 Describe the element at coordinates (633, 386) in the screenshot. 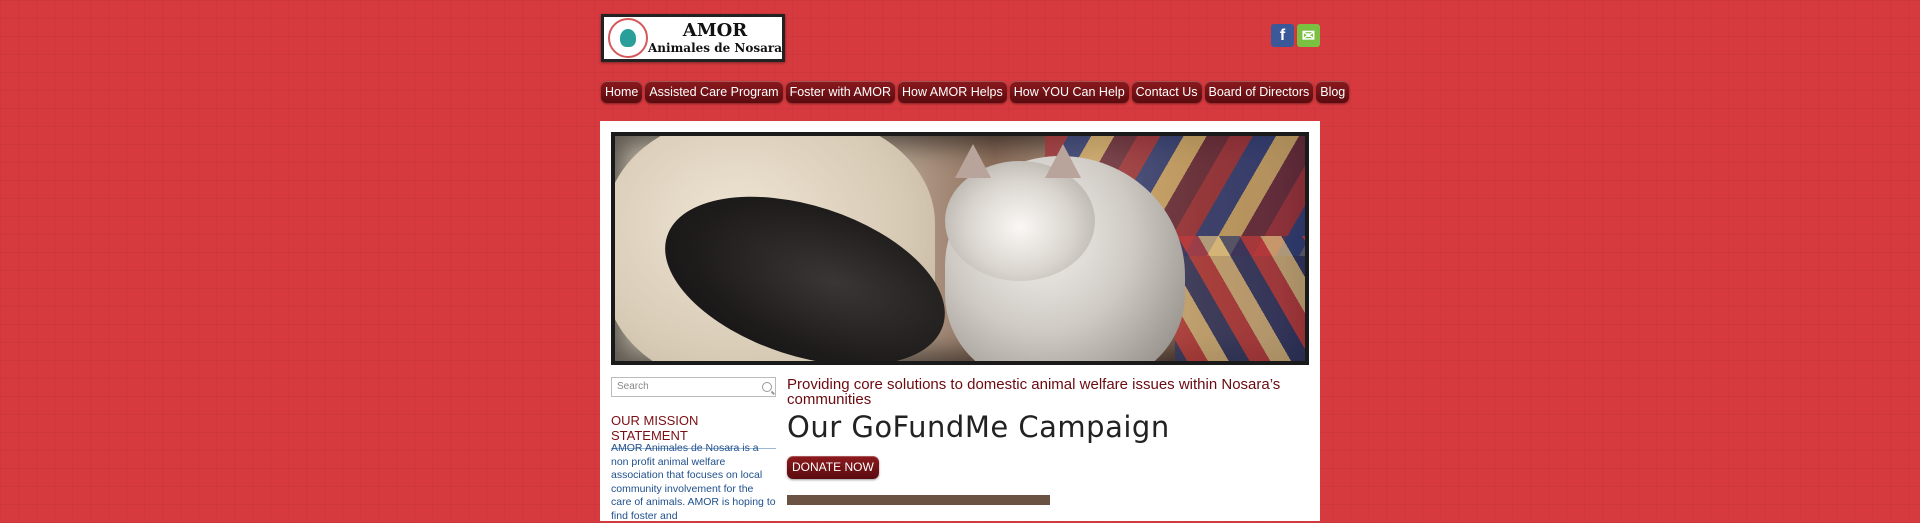

I see `search-placeholder: Search` at that location.